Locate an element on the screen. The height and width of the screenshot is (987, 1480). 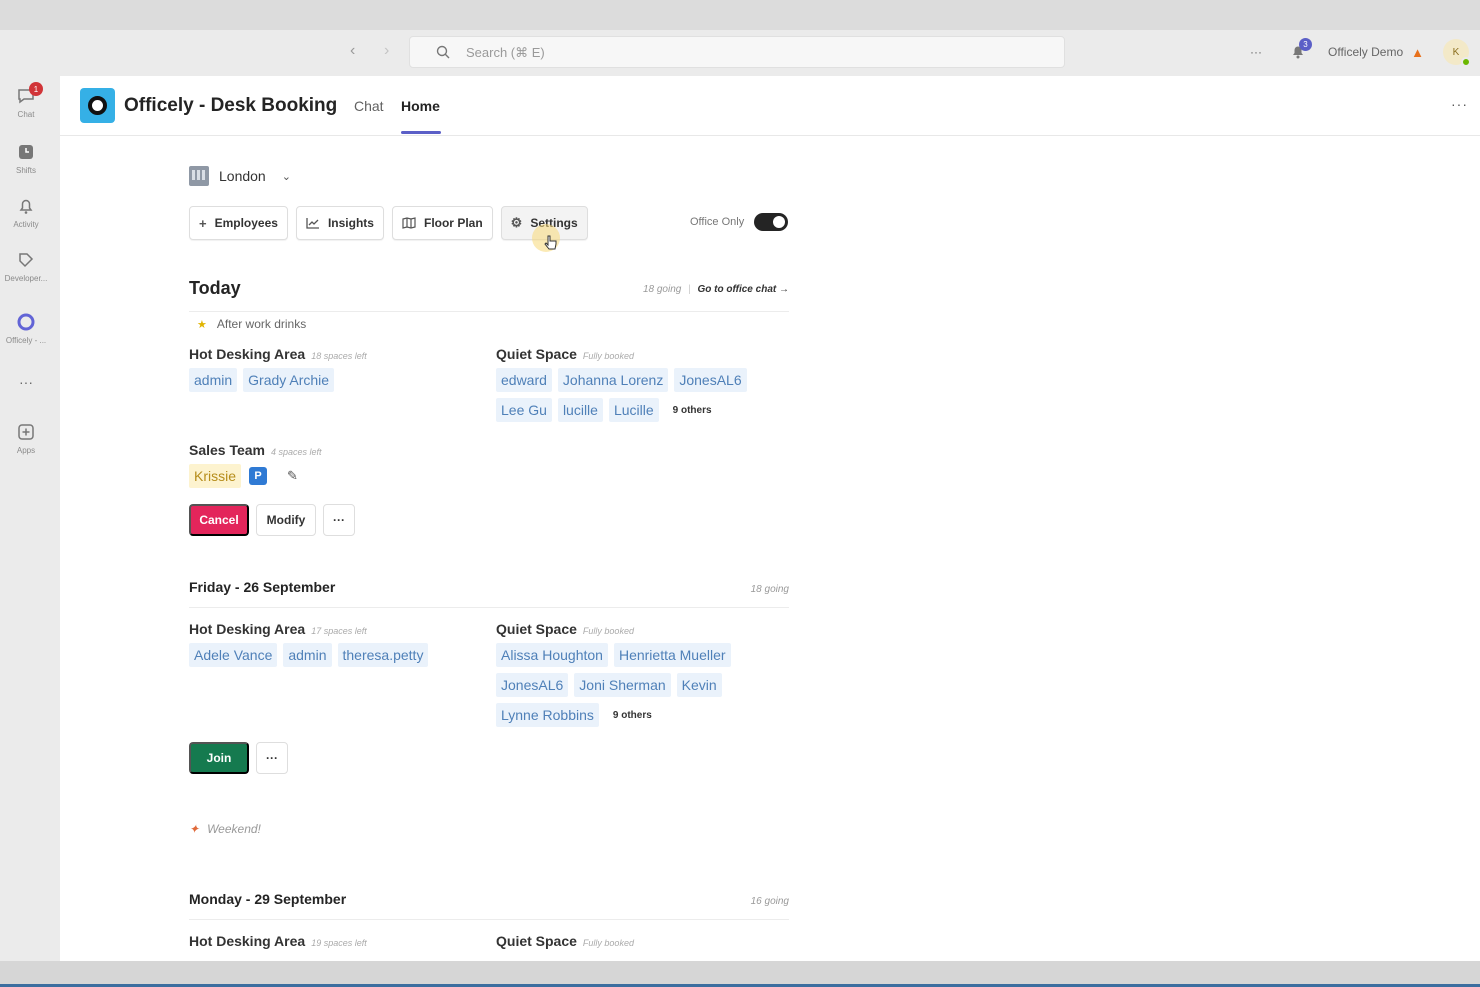
org-switcher: Officely Demo ▲ is located at coordinates (1376, 52).